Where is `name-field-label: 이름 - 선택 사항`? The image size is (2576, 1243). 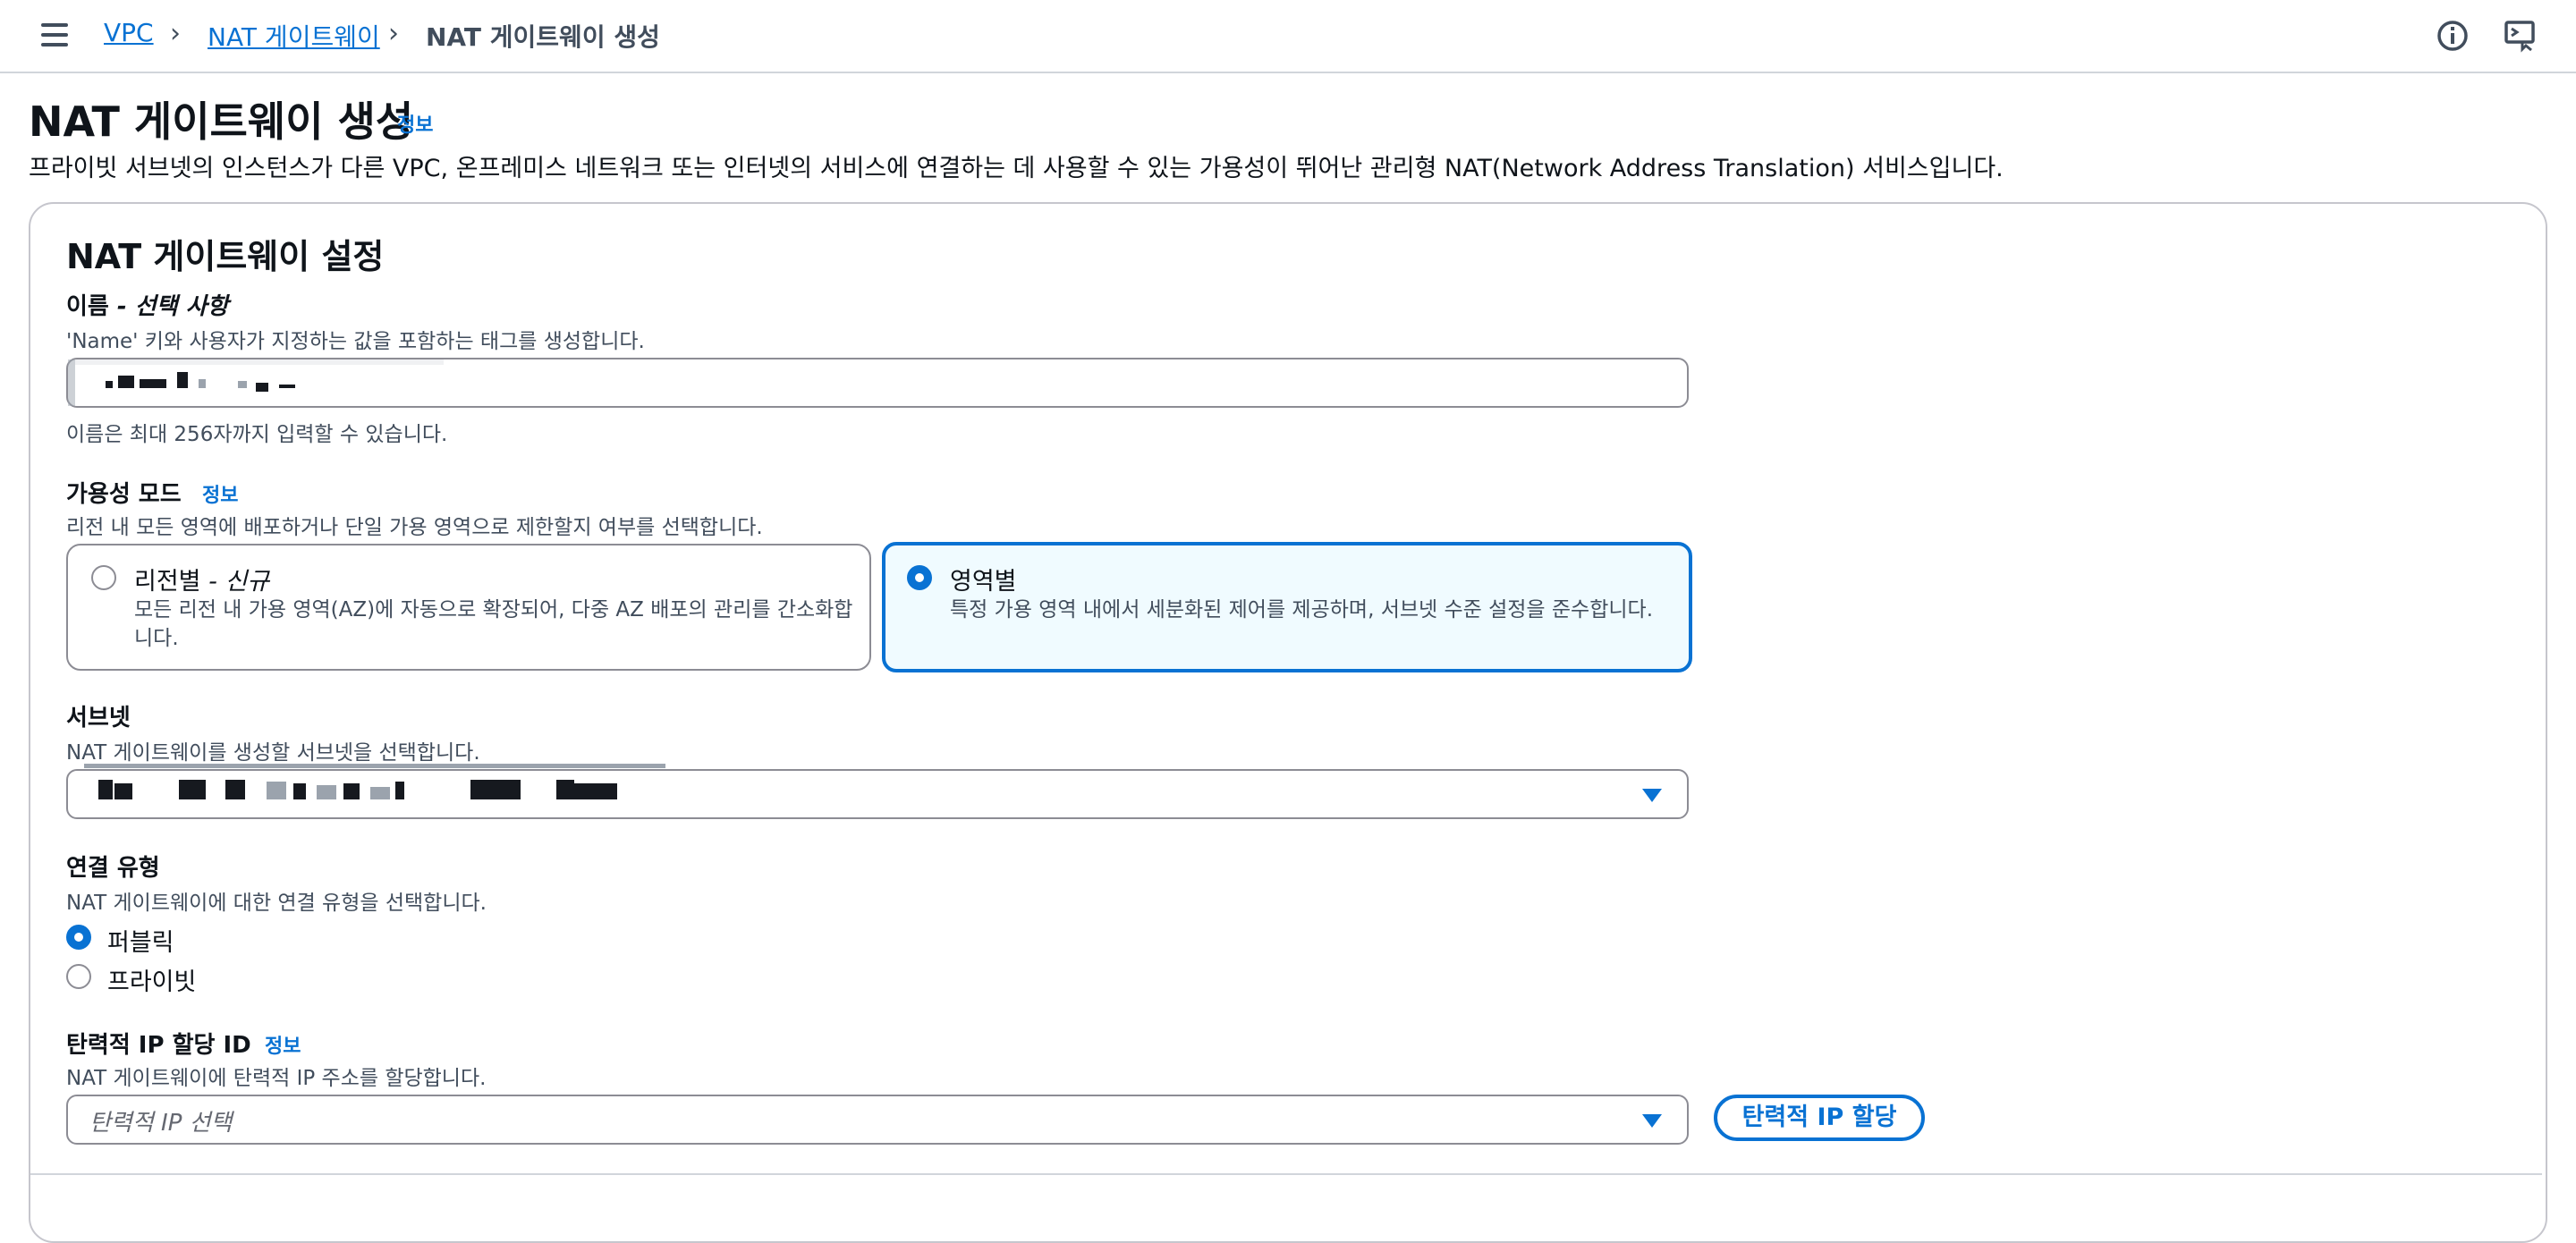 name-field-label: 이름 - 선택 사항 is located at coordinates (147, 304).